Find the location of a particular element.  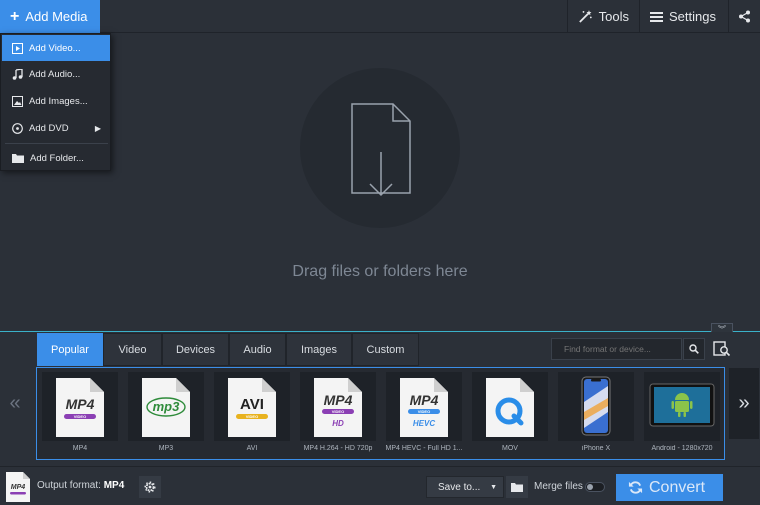

format-tile-iphone-x: iPhone X is located at coordinates (596, 415).